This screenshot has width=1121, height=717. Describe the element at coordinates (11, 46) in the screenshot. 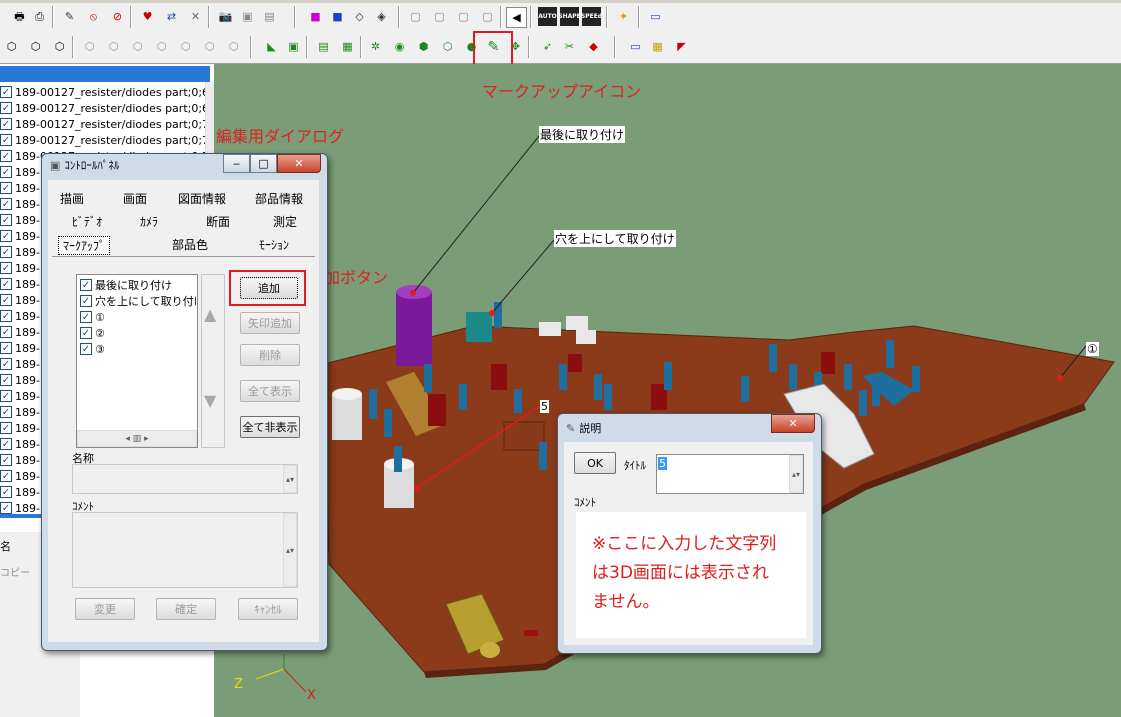

I see `cube-a-icon: ⬡` at that location.